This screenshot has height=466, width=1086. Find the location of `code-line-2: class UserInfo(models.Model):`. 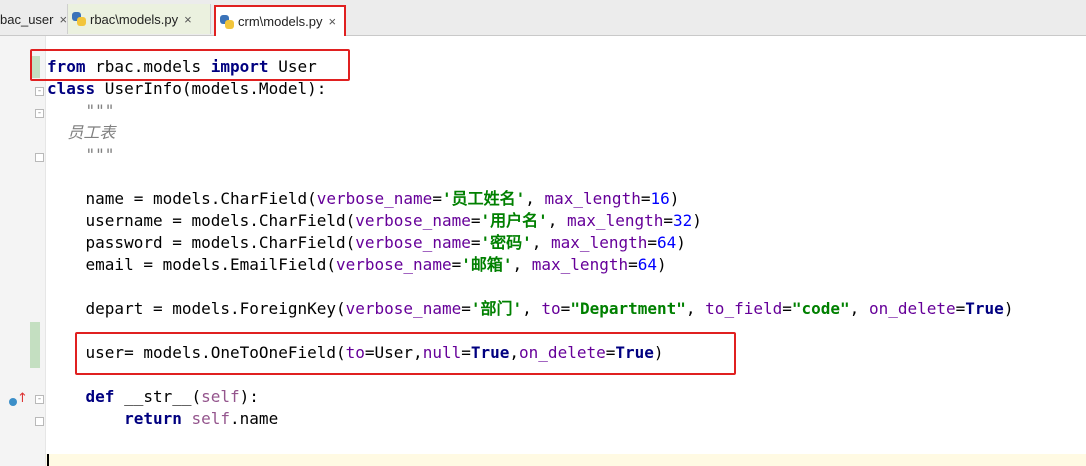

code-line-2: class UserInfo(models.Model): is located at coordinates (187, 88).